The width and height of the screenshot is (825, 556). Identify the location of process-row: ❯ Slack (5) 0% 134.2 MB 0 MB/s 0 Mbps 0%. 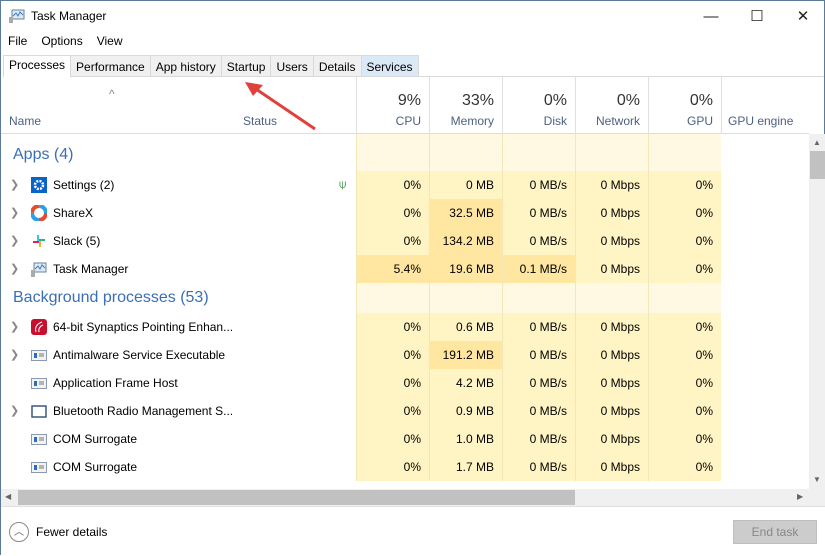
(405, 241).